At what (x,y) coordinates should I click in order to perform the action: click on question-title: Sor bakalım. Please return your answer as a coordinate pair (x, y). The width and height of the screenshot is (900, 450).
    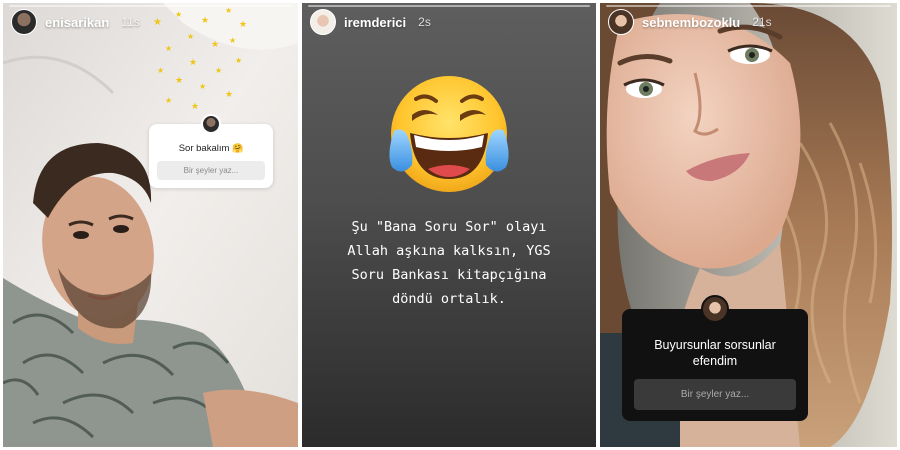
    Looking at the image, I should click on (204, 148).